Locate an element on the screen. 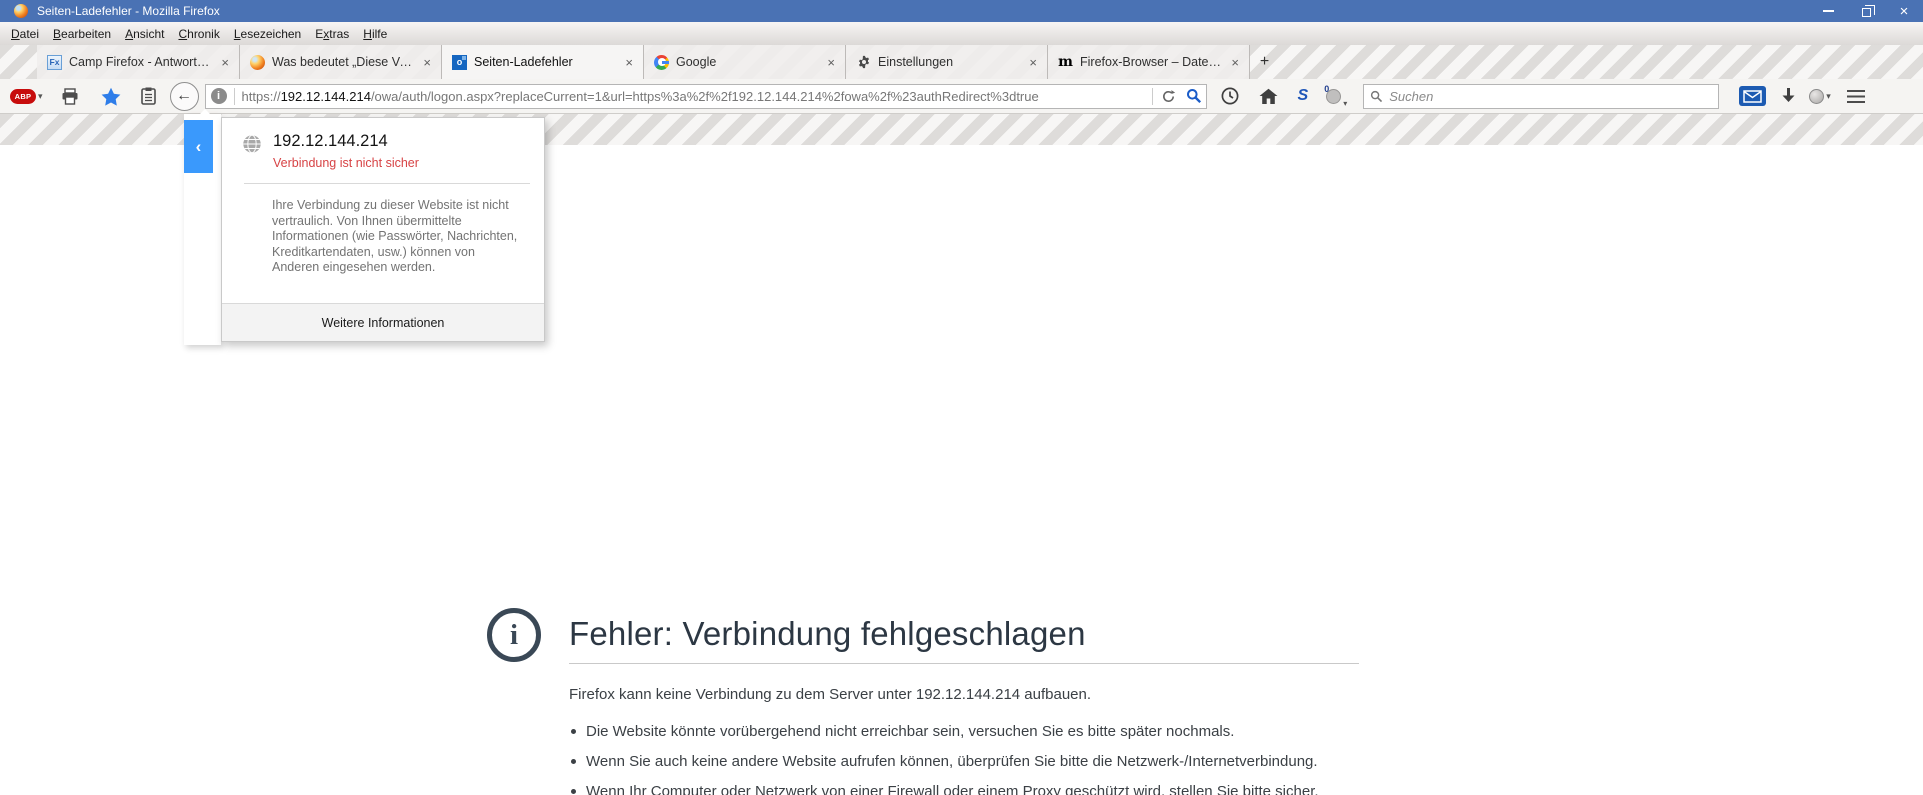 This screenshot has width=1923, height=795. print-button is located at coordinates (70, 96).